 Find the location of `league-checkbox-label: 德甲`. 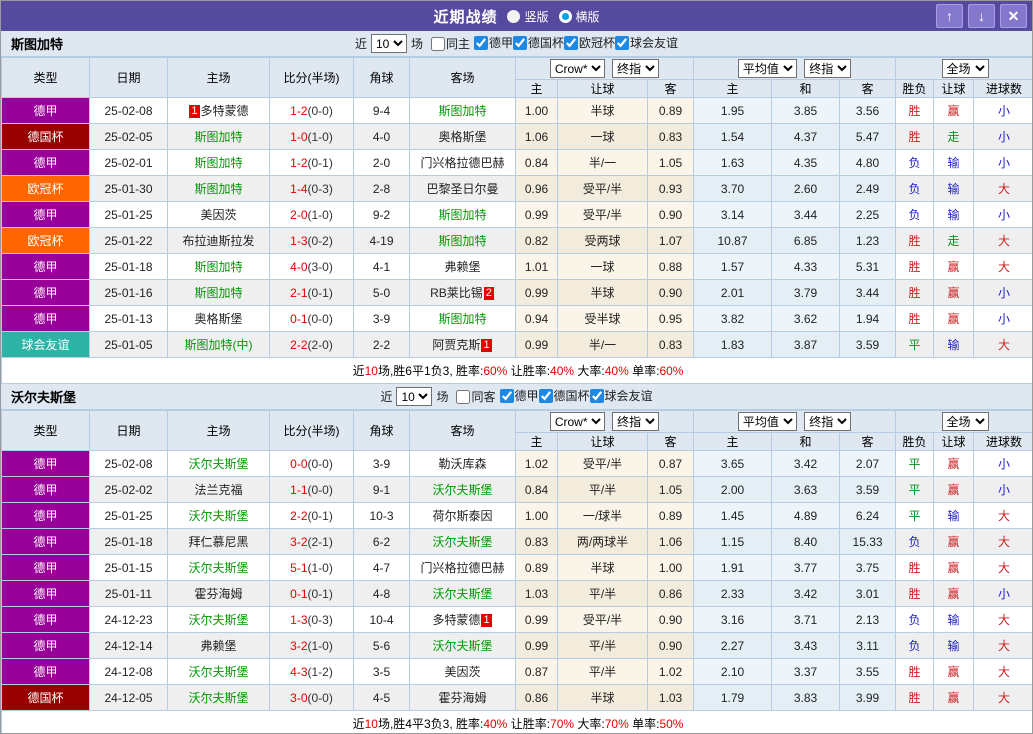

league-checkbox-label: 德甲 is located at coordinates (500, 43).